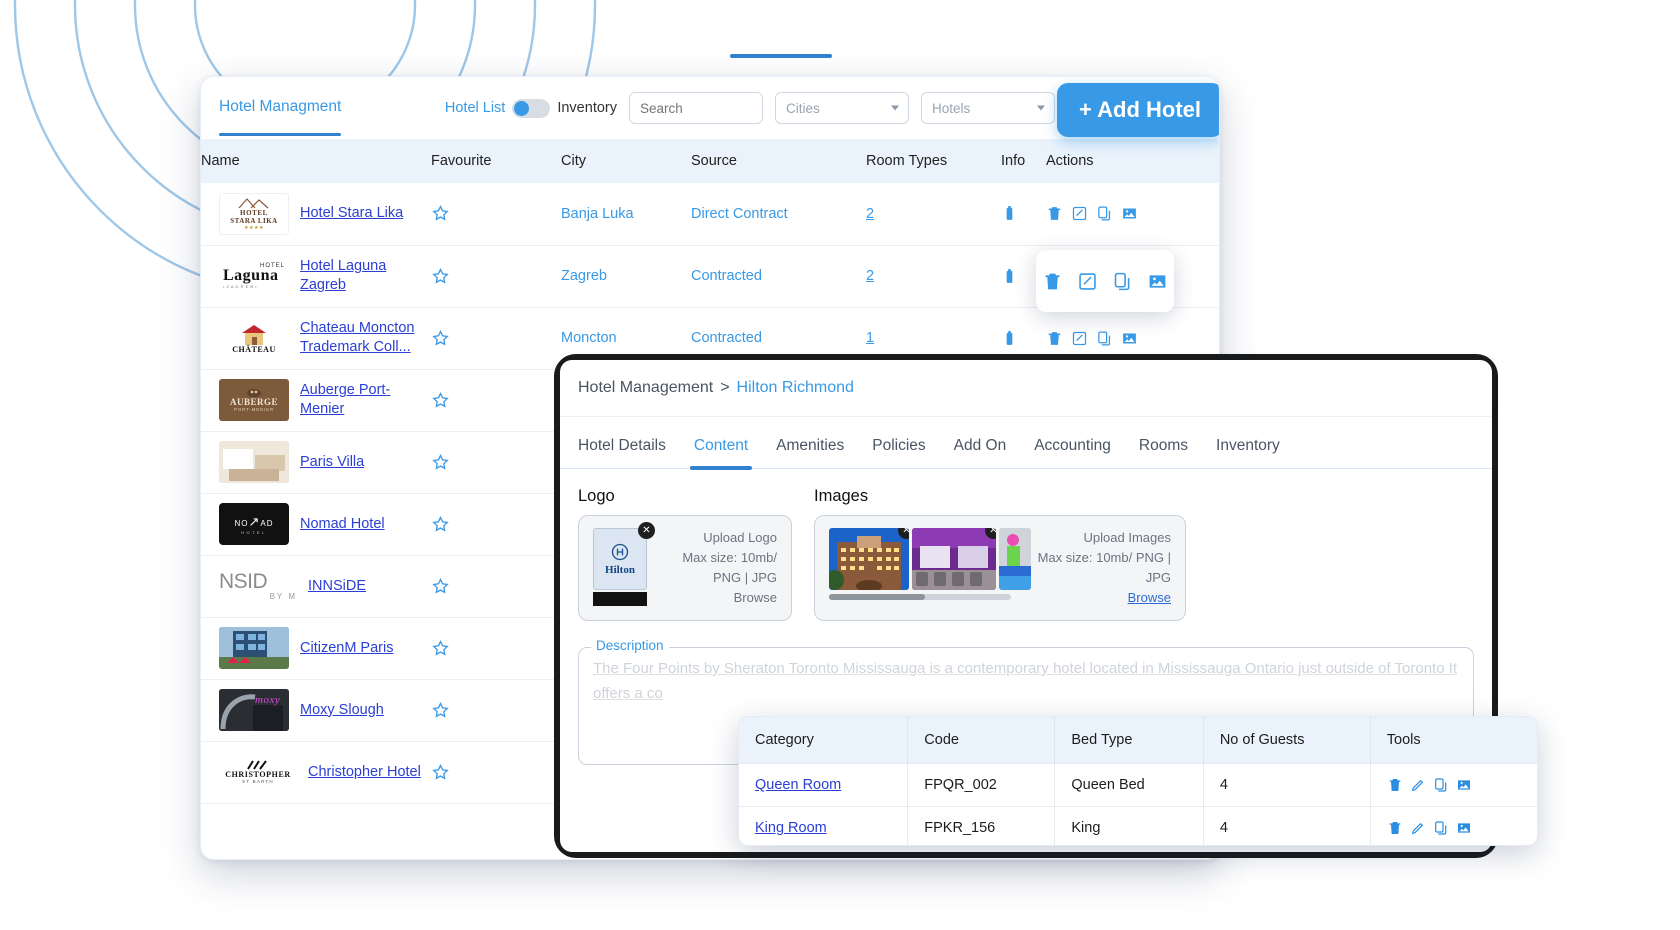 Image resolution: width=1680 pixels, height=930 pixels. Describe the element at coordinates (646, 530) in the screenshot. I see `remove-logo-icon: ✕` at that location.